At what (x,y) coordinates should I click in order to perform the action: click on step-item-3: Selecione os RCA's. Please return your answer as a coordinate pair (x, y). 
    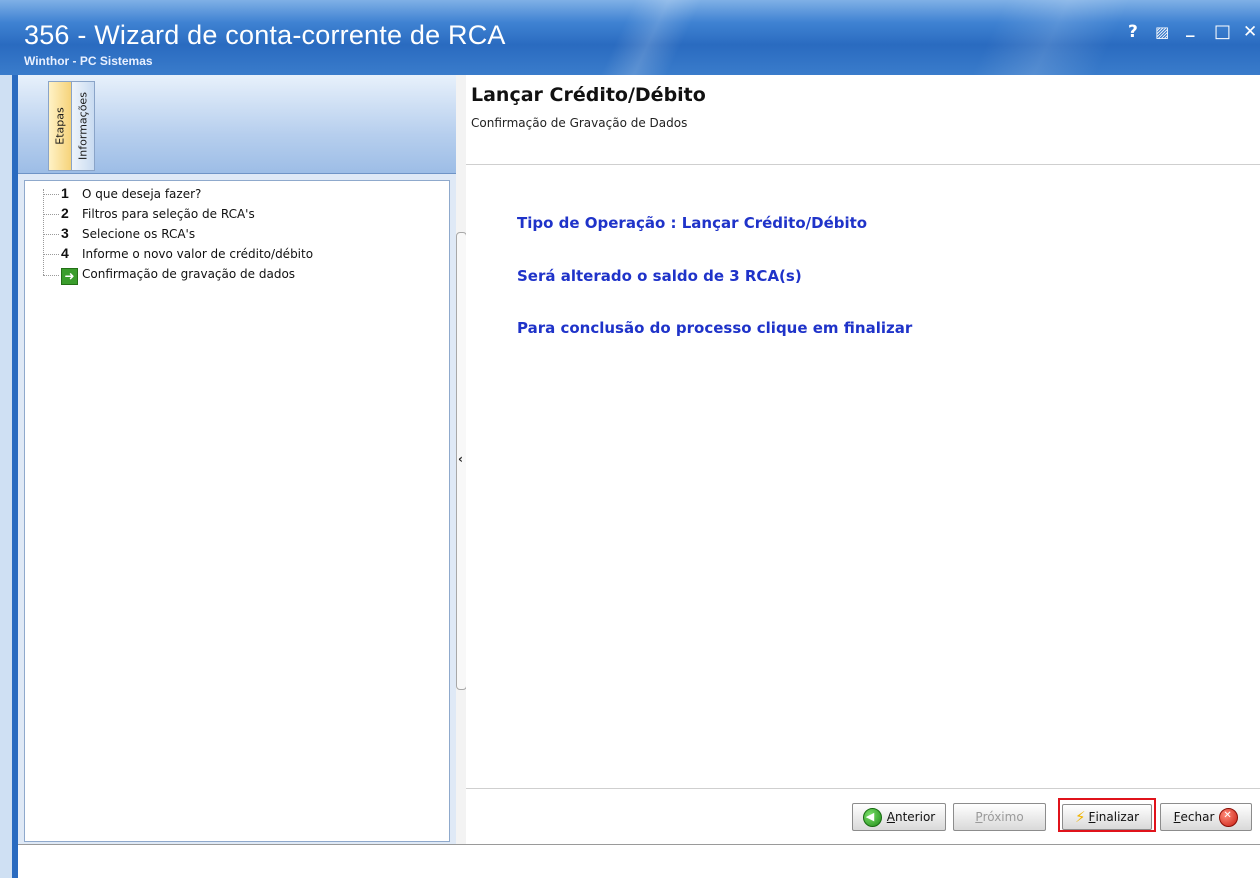
    Looking at the image, I should click on (138, 234).